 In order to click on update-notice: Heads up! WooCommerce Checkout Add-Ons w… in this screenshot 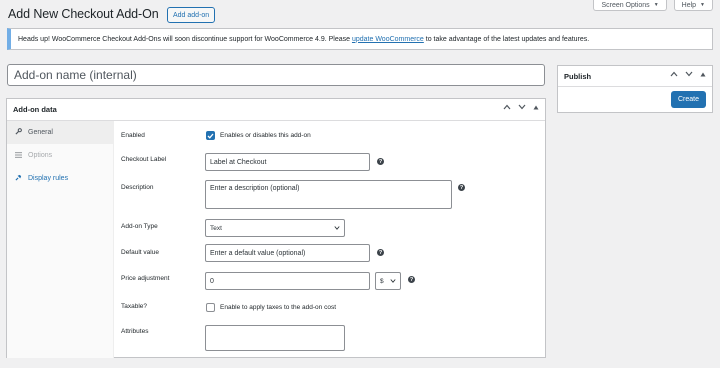, I will do `click(360, 39)`.